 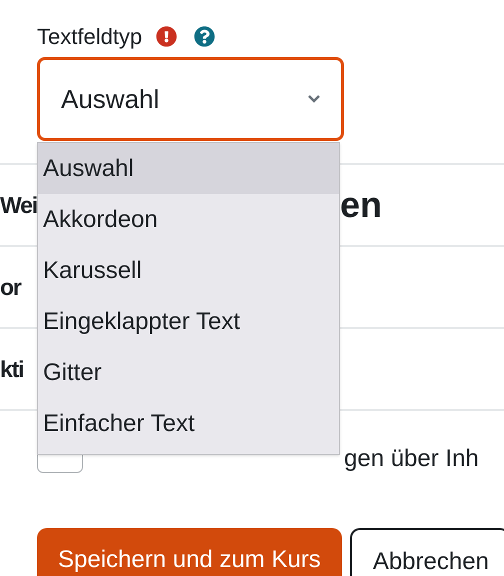 I want to click on checkbox-label: gen über Inh, so click(x=411, y=459).